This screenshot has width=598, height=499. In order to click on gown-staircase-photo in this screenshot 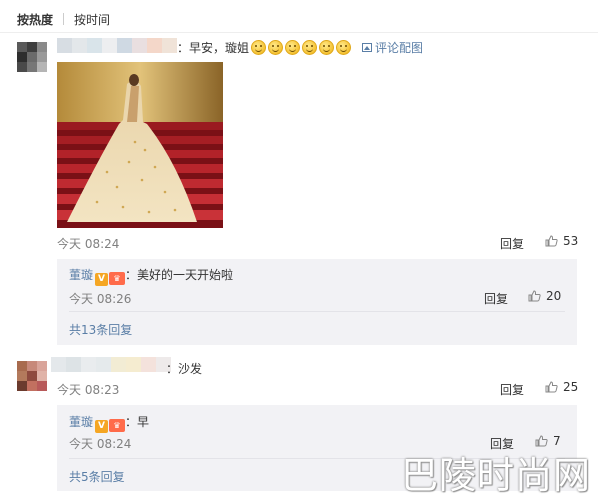, I will do `click(140, 145)`.